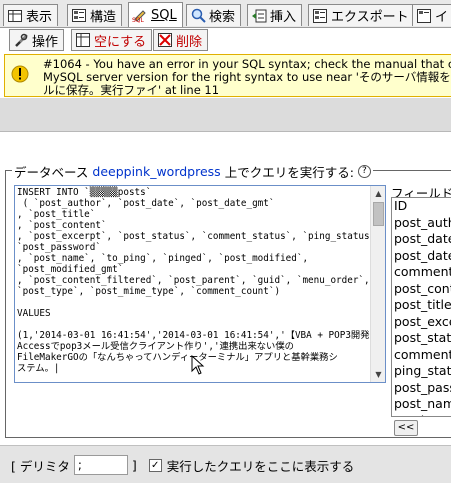 The height and width of the screenshot is (483, 451). What do you see at coordinates (39, 17) in the screenshot?
I see `tab-label: 表示` at bounding box center [39, 17].